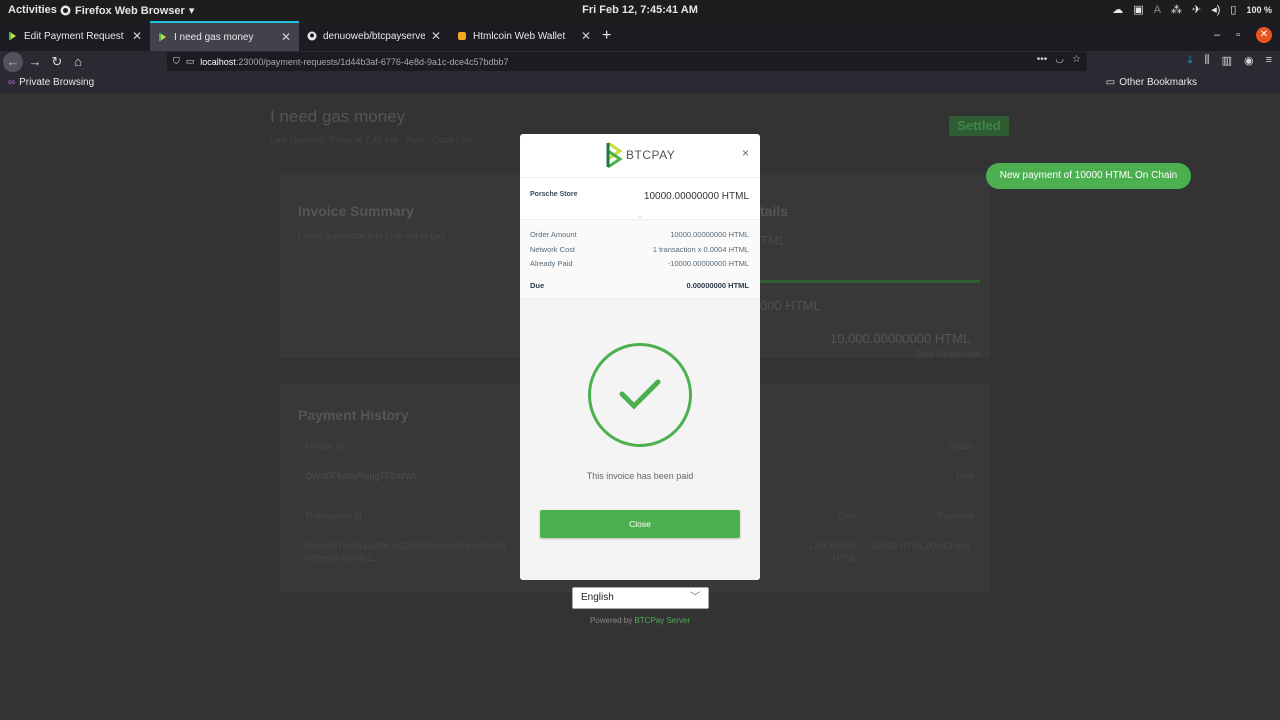 The height and width of the screenshot is (720, 1280). I want to click on network-icon: ⁂, so click(1176, 10).